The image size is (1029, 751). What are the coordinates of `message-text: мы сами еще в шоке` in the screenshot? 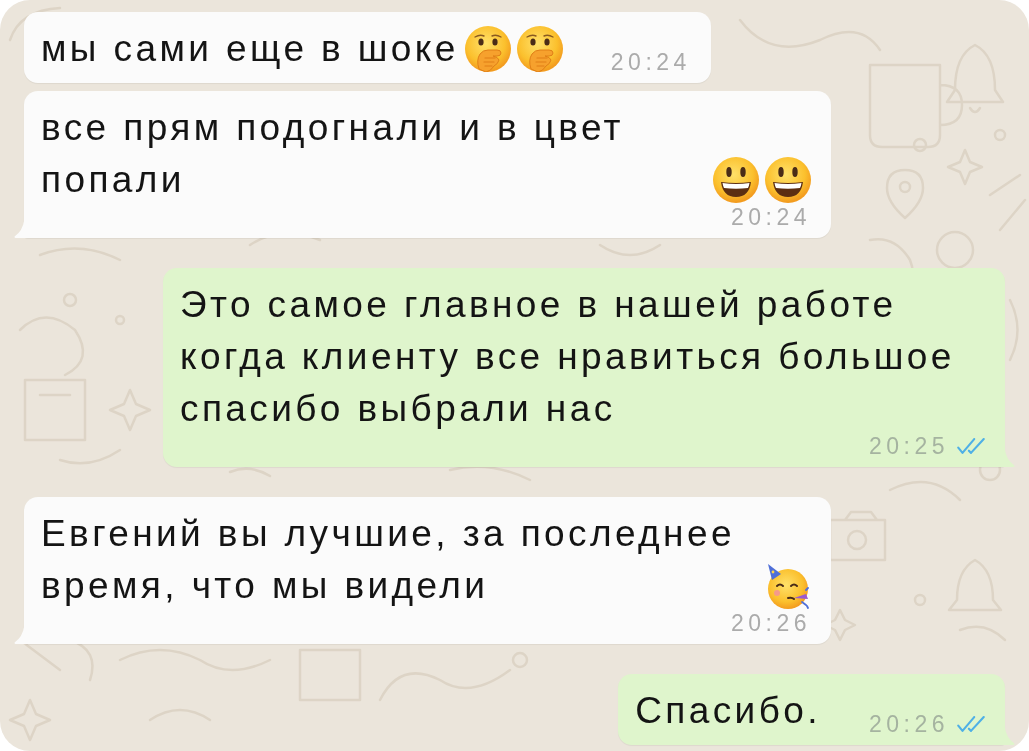 It's located at (250, 49).